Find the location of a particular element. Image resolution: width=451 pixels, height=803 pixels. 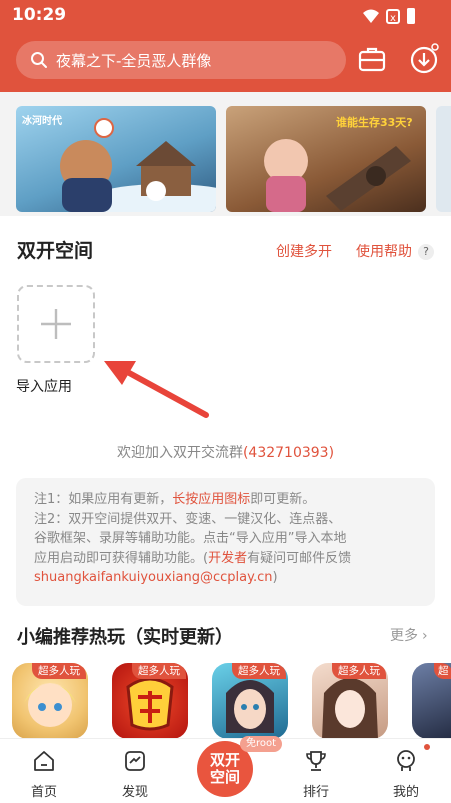

svg-text: x is located at coordinates (393, 18).